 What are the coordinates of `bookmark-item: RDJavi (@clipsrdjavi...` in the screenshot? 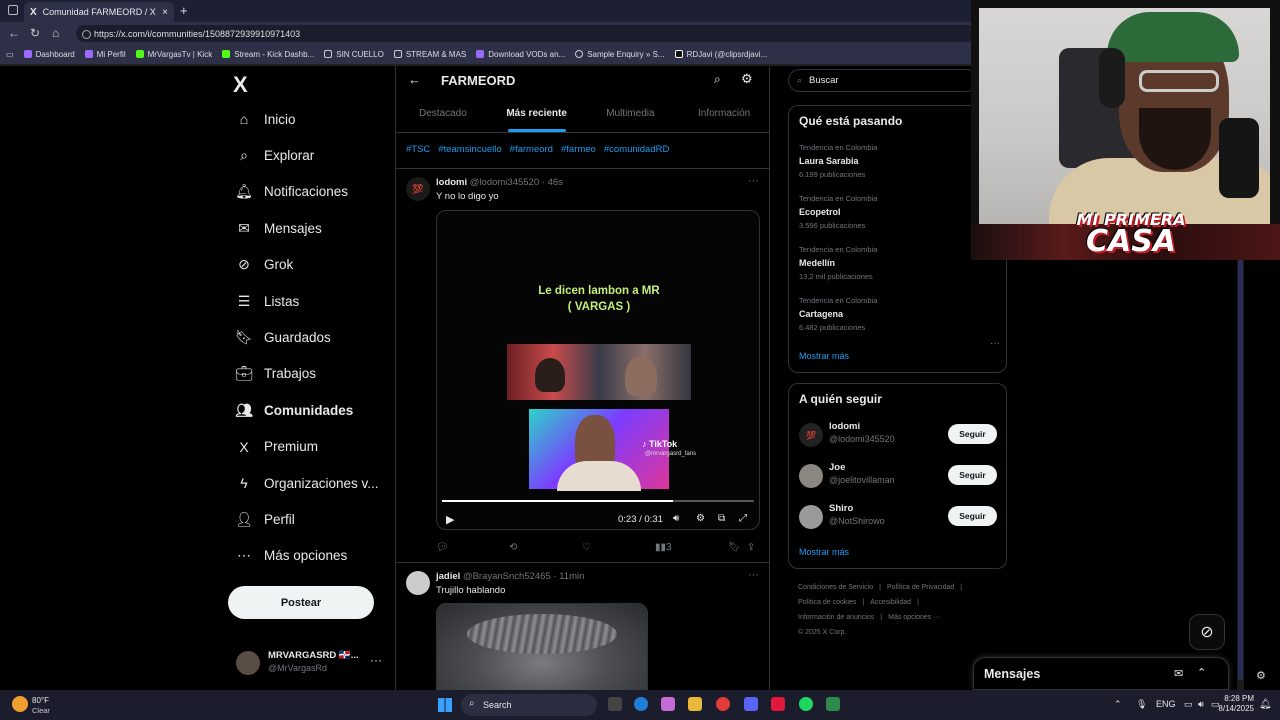 It's located at (720, 54).